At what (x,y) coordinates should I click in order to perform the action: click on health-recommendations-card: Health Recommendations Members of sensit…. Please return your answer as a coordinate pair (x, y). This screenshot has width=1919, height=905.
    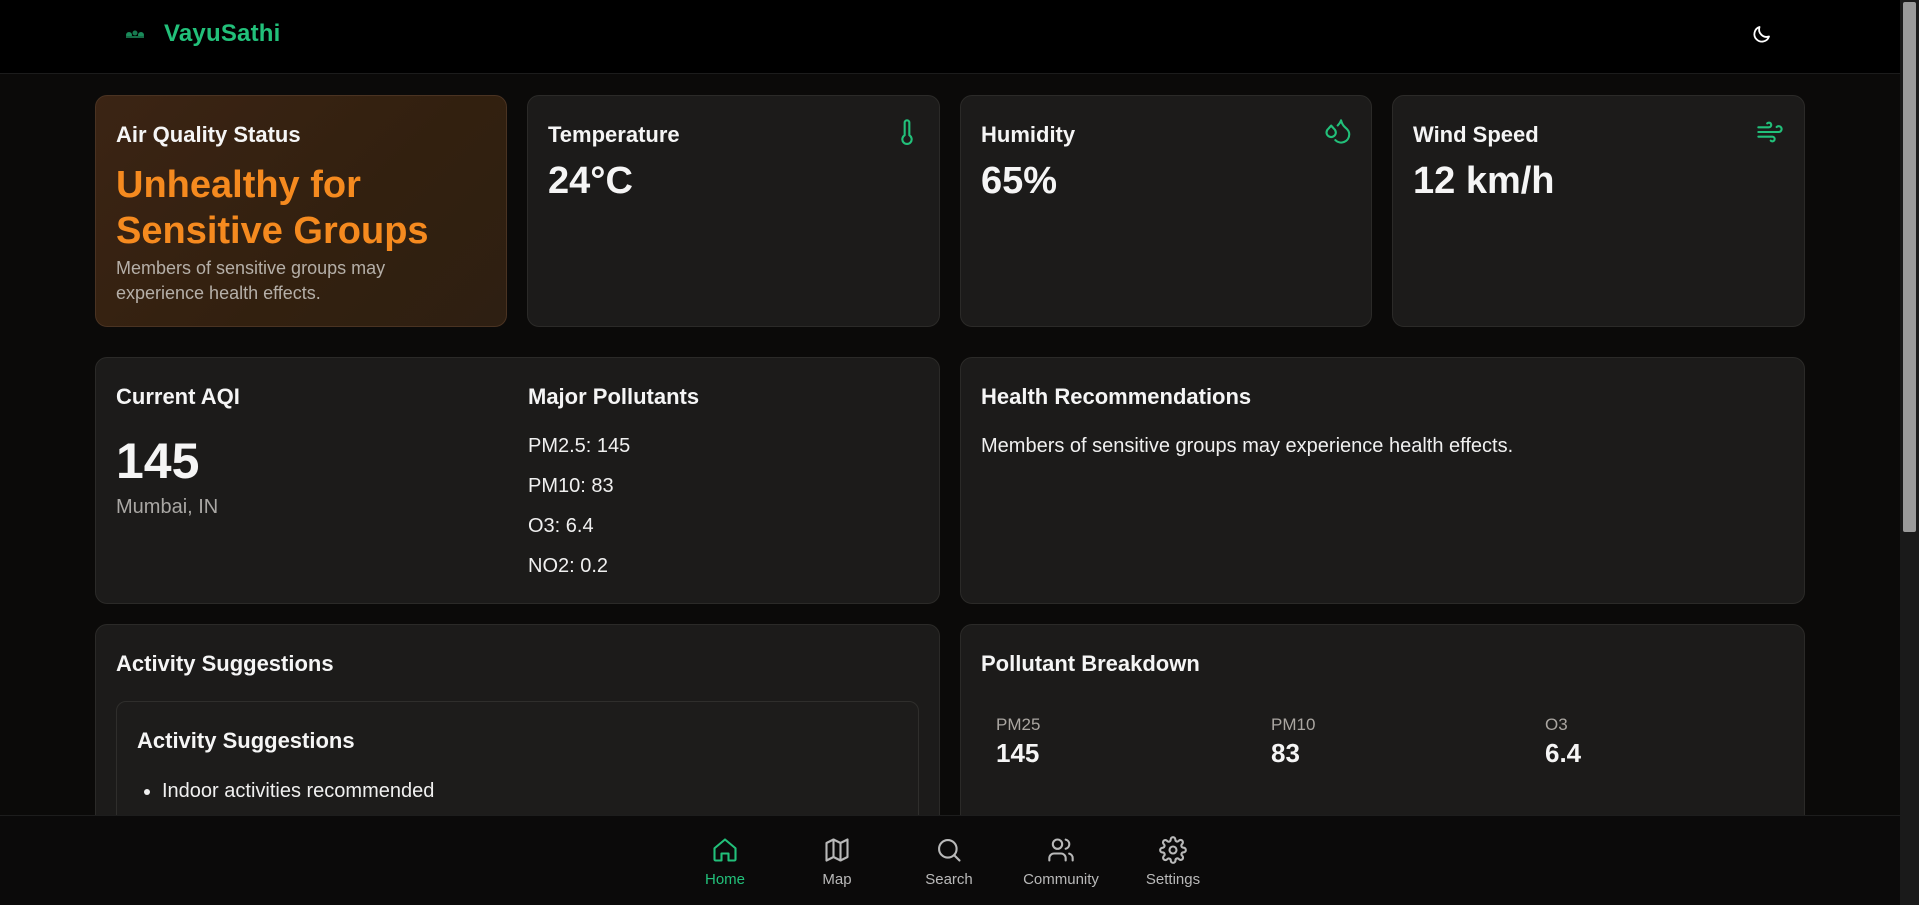
    Looking at the image, I should click on (1382, 480).